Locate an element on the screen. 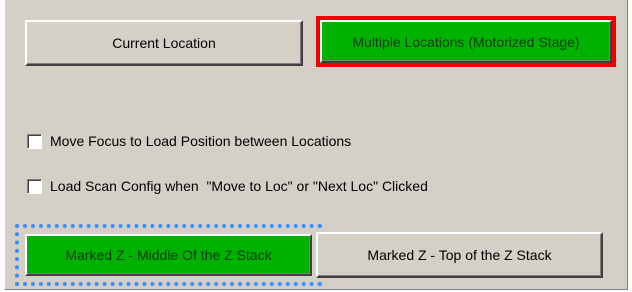 This screenshot has height=292, width=632. multiple-locations-button: Multiple Locations (Motorized Stage) is located at coordinates (466, 41).